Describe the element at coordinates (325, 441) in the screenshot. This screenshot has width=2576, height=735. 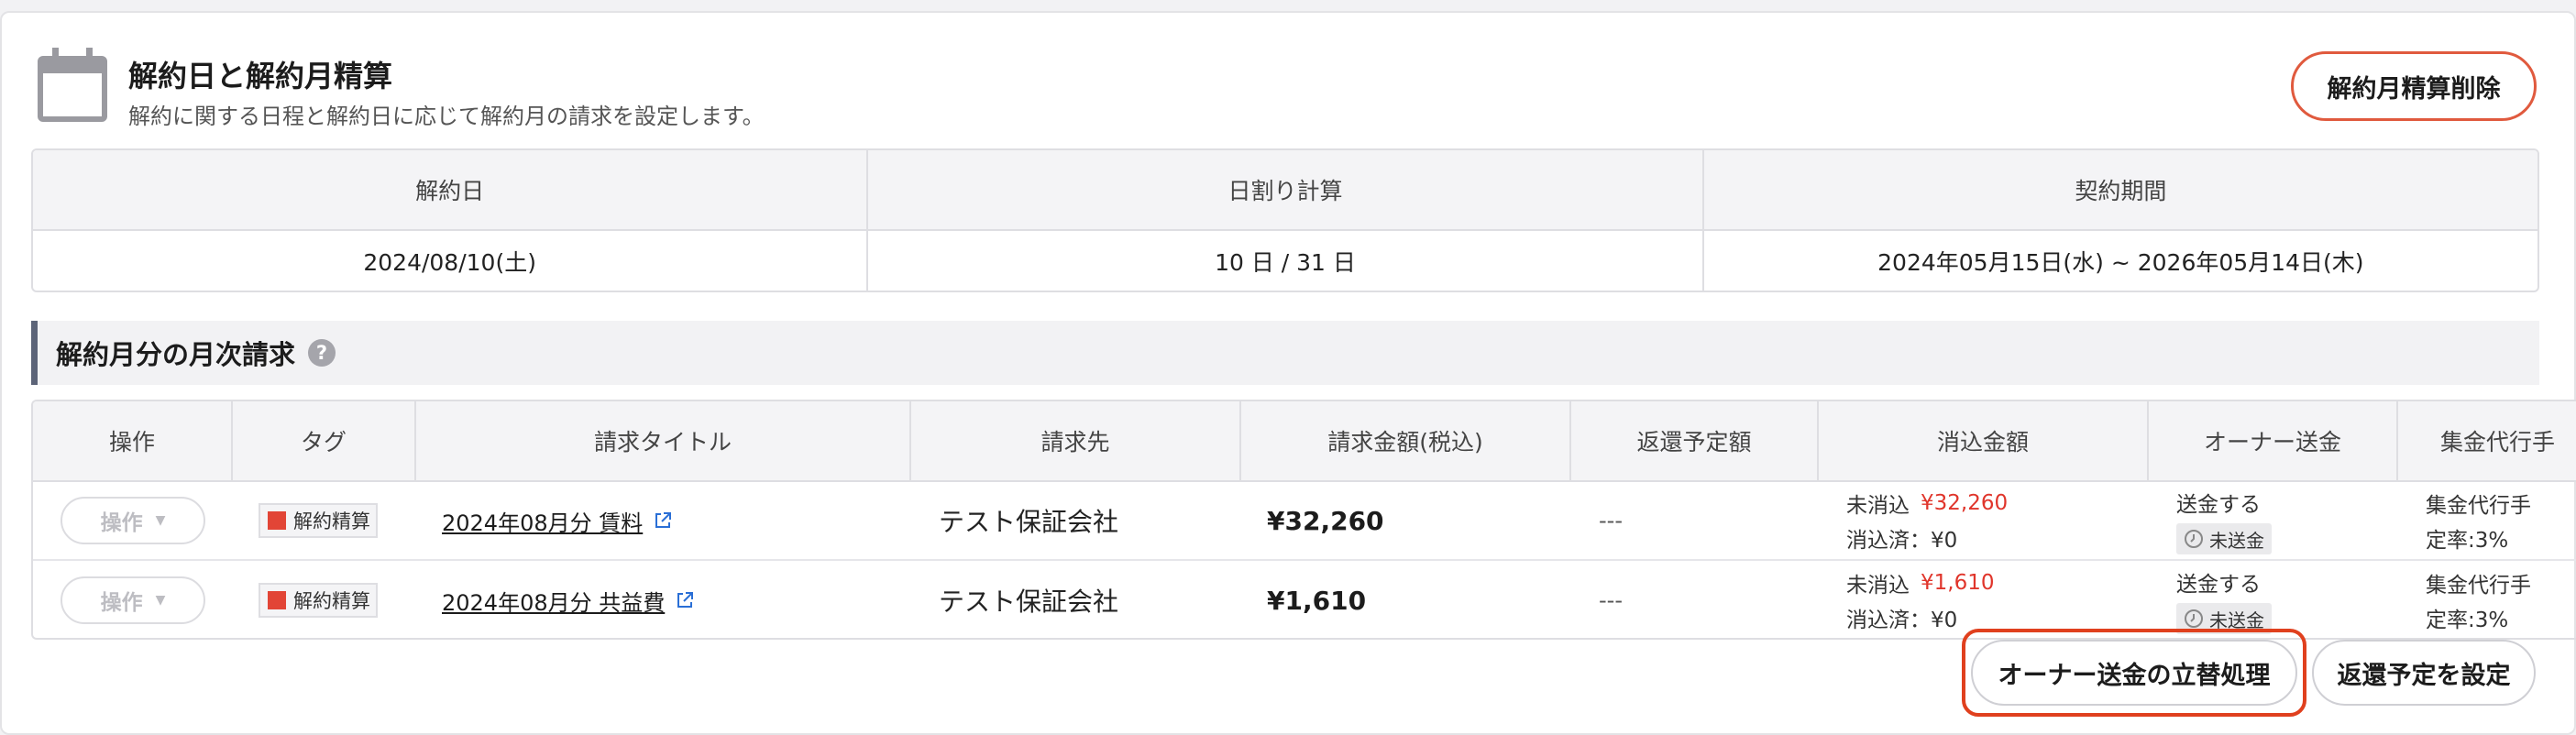
I see `col-tag: タグ` at that location.